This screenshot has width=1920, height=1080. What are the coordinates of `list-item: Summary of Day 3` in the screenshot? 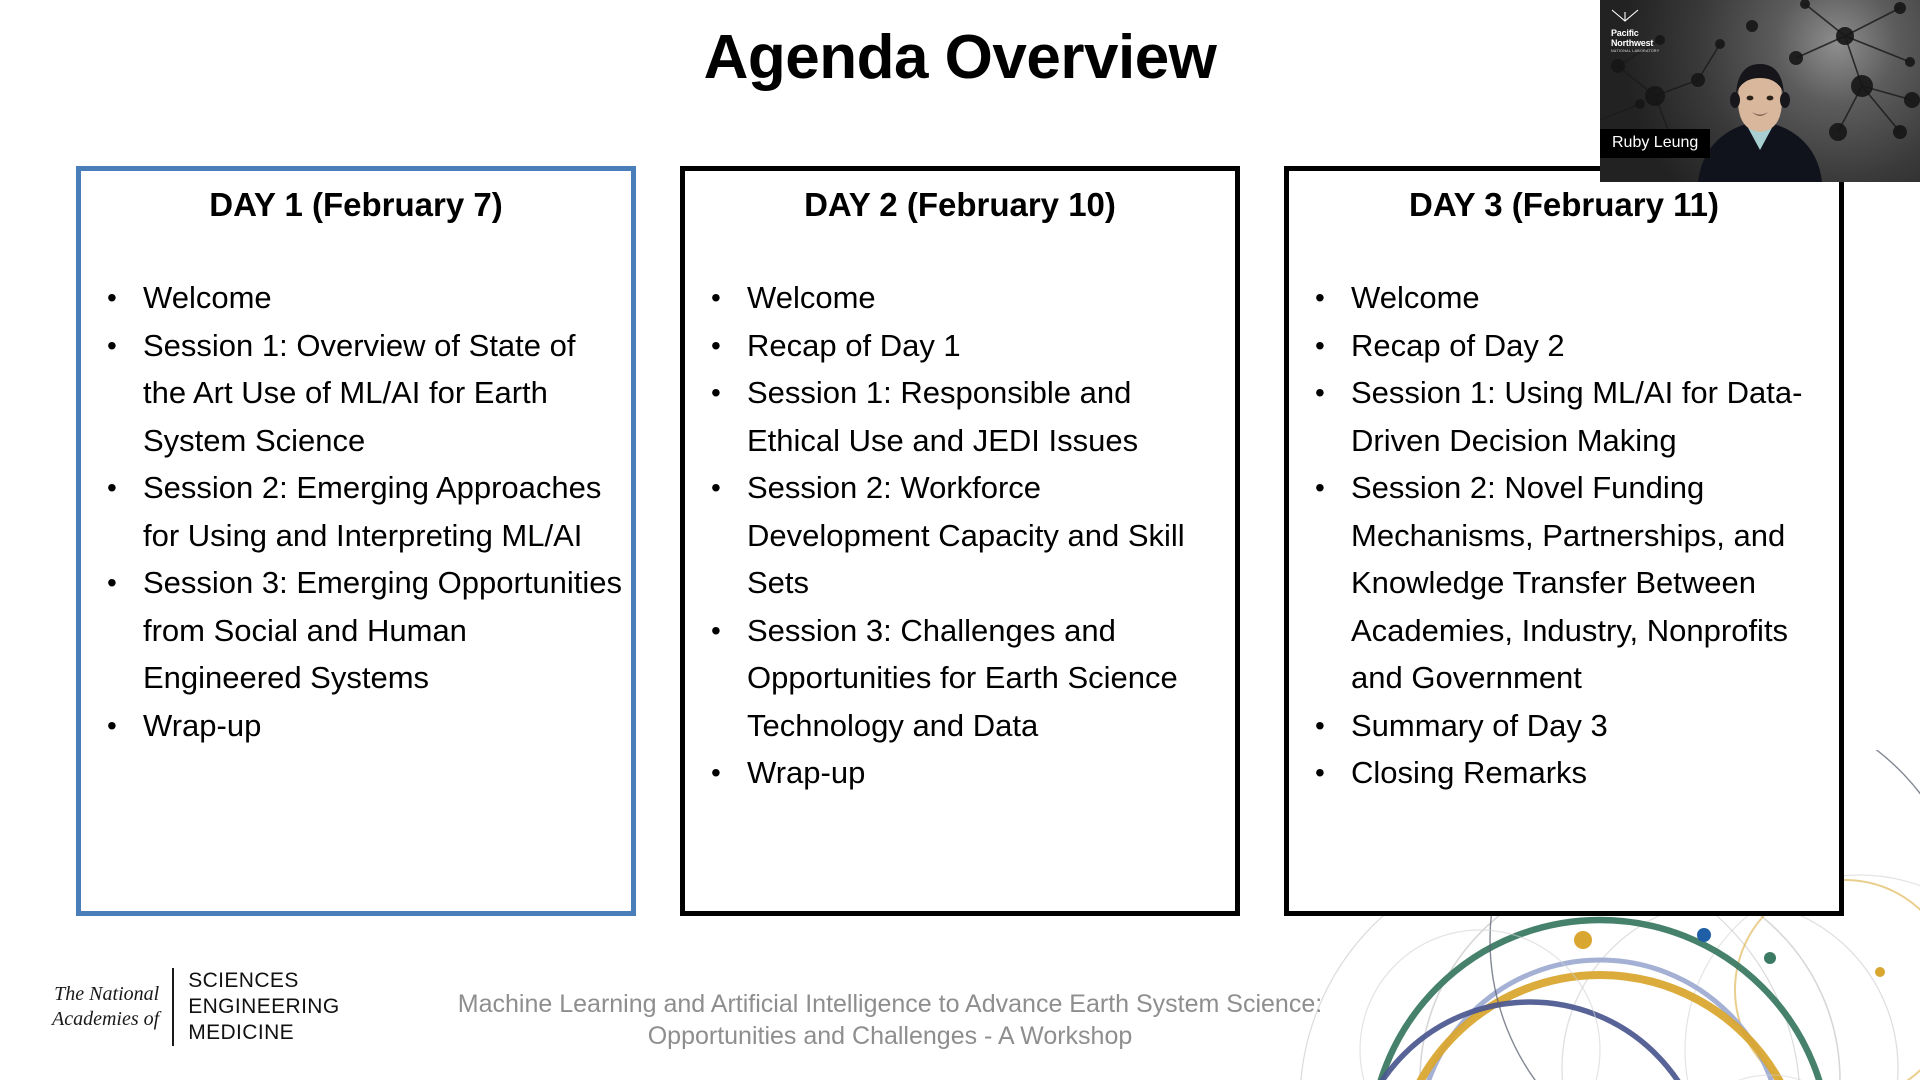 It's located at (1564, 726).